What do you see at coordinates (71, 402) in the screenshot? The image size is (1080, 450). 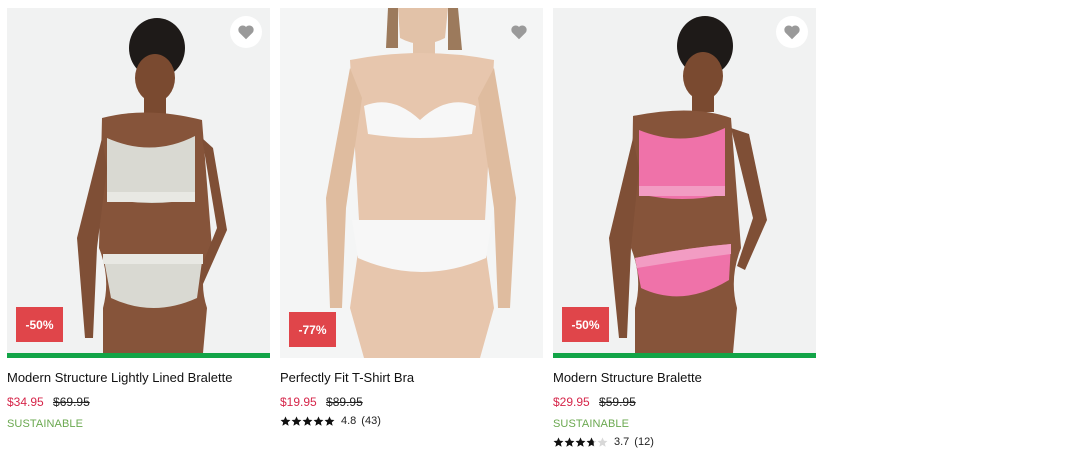 I see `original-price: $69.95` at bounding box center [71, 402].